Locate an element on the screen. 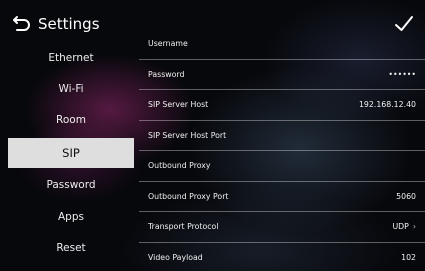 The height and width of the screenshot is (271, 425). sidebar-item-apps: Apps is located at coordinates (71, 217).